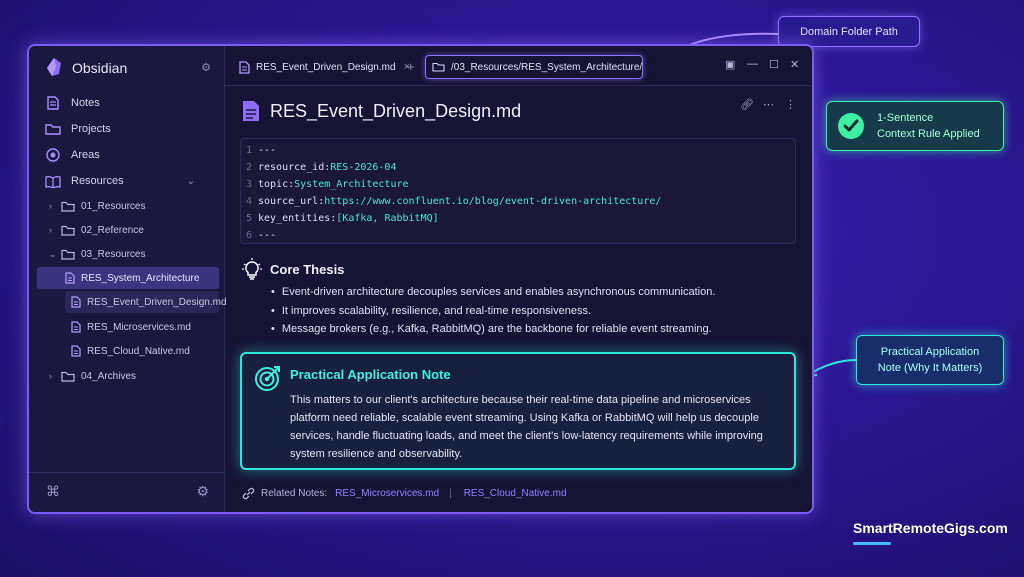 This screenshot has width=1024, height=577. I want to click on practical-note-line2: Note (Why It Matters), so click(930, 368).